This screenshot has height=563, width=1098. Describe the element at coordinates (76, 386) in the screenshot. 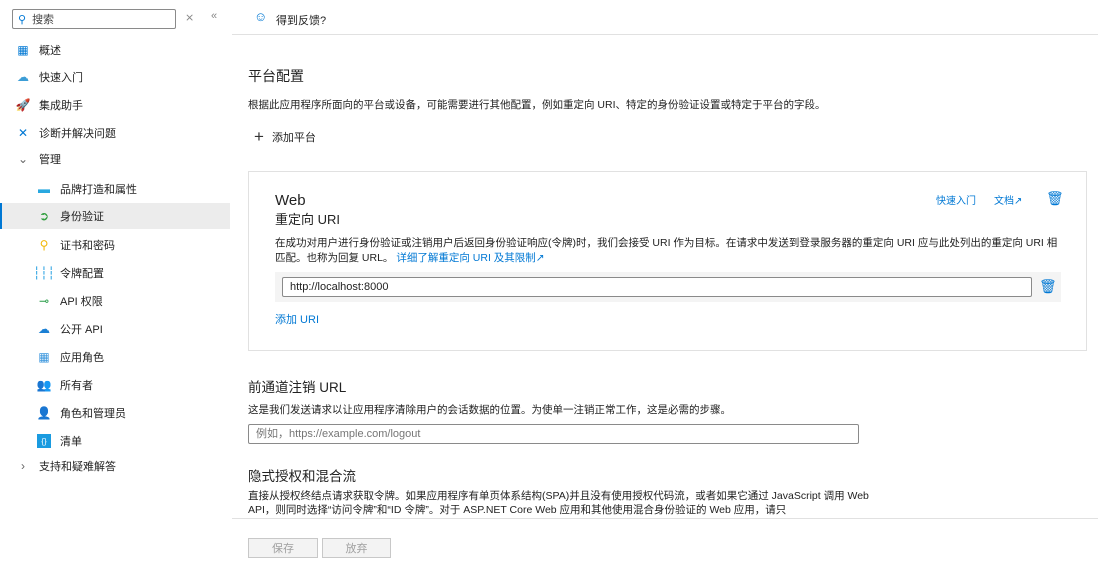

I see `nav-label: 所有者` at that location.